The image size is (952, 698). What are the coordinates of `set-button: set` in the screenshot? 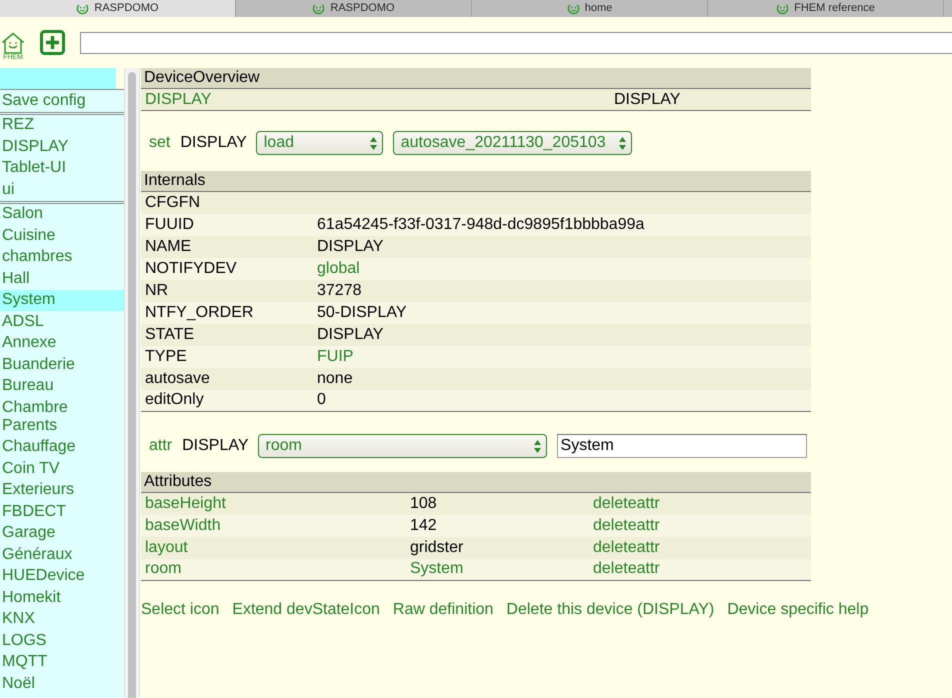 It's located at (159, 143).